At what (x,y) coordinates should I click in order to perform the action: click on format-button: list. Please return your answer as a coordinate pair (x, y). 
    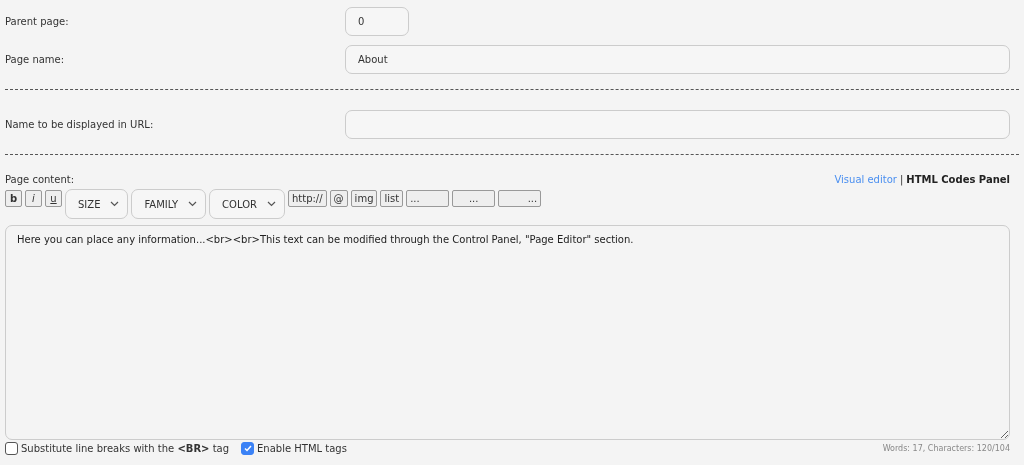
    Looking at the image, I should click on (392, 198).